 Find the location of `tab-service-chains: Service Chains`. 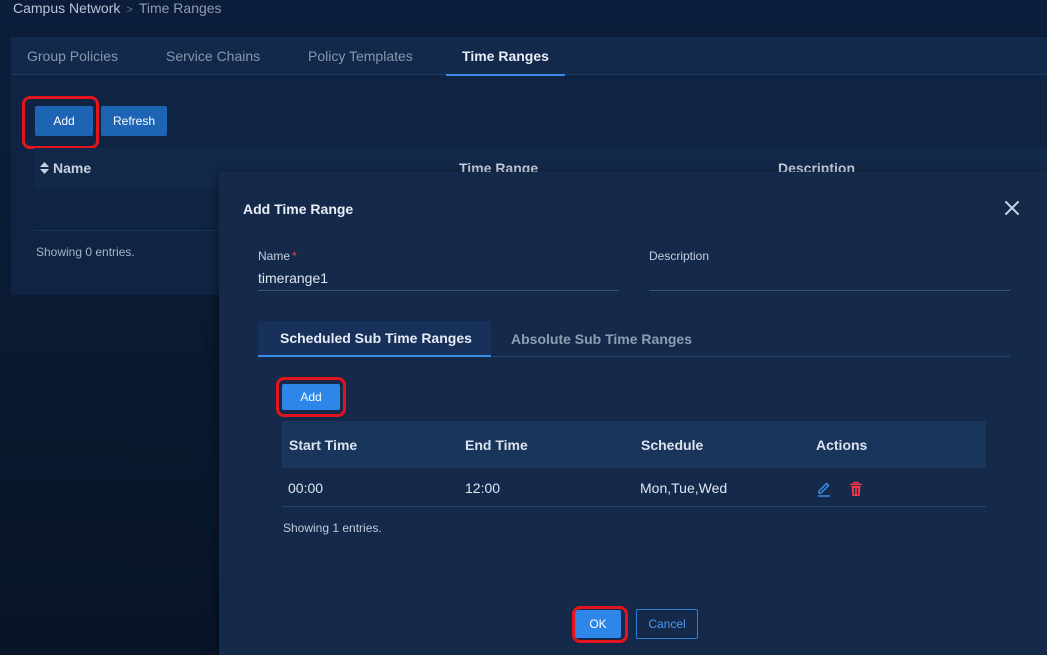

tab-service-chains: Service Chains is located at coordinates (213, 55).